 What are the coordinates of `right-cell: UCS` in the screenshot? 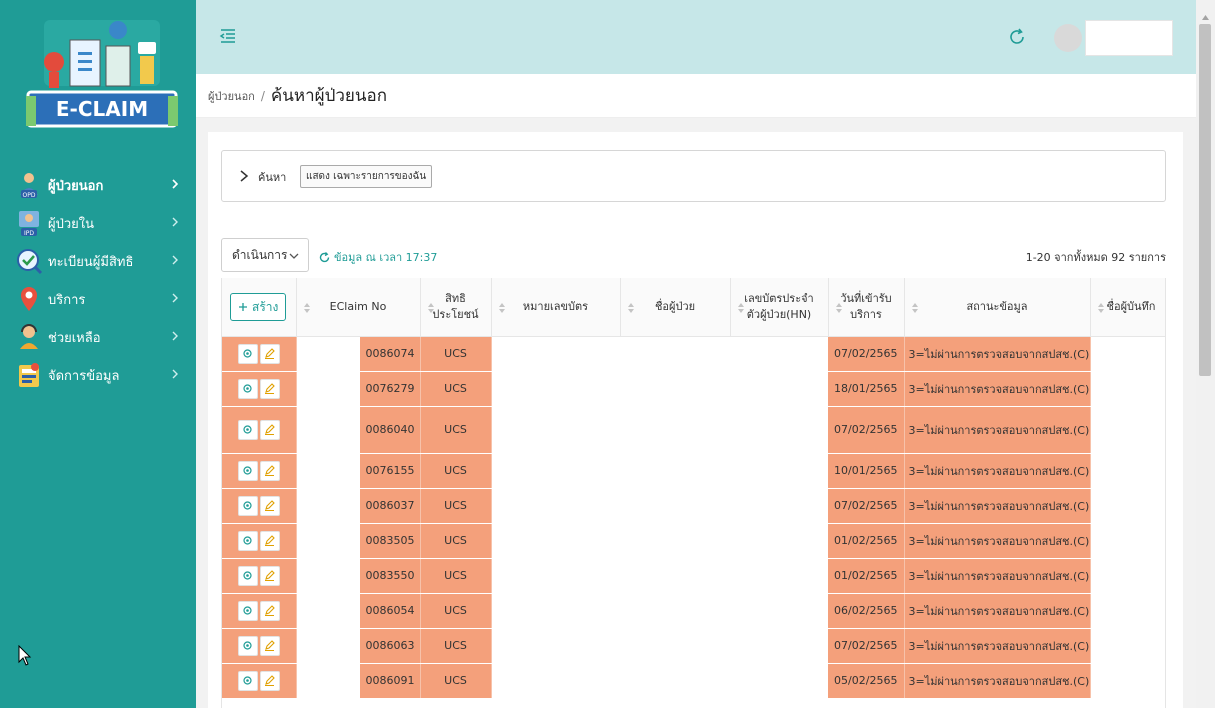 It's located at (456, 576).